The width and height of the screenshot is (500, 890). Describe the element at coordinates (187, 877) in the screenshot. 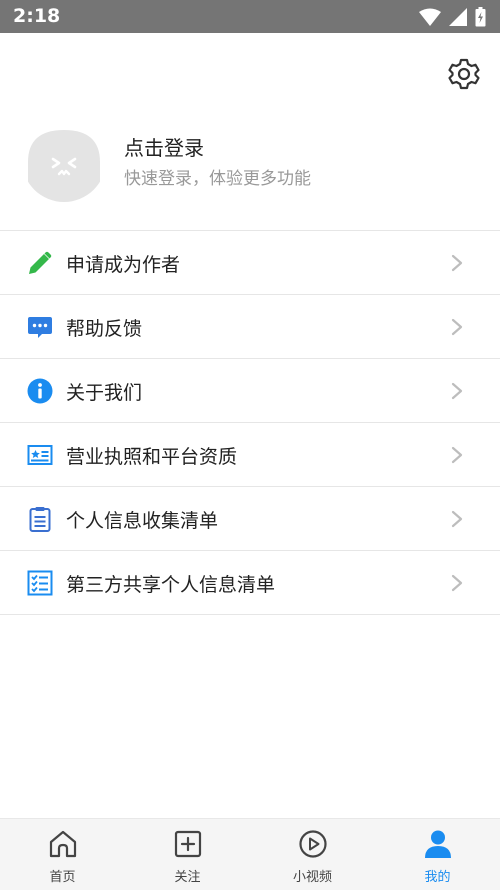

I see `tab-label: 关注` at that location.